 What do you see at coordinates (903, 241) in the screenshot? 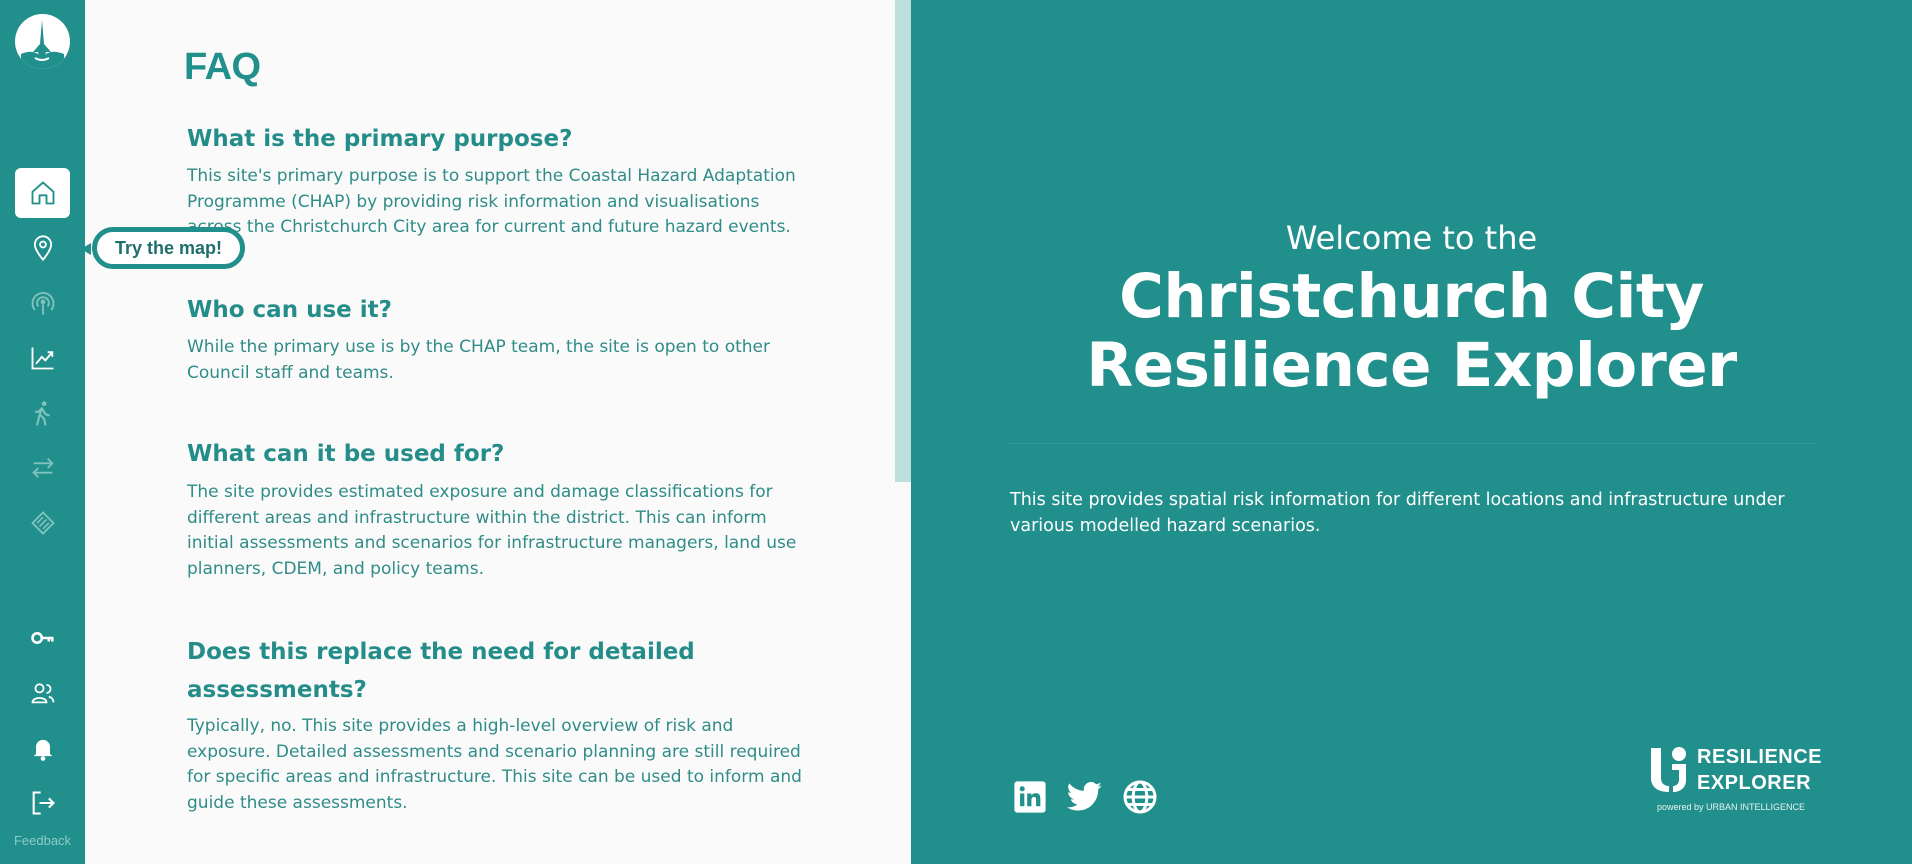
I see `faq-scrollbar` at bounding box center [903, 241].